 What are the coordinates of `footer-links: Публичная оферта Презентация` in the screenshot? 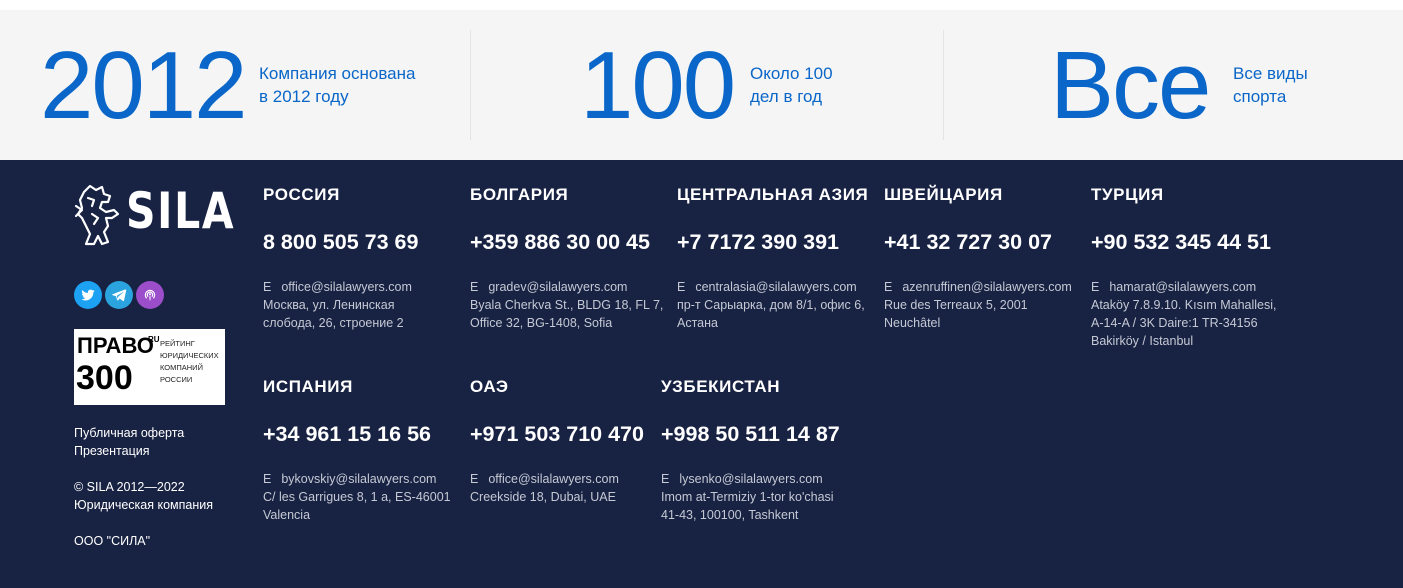 It's located at (129, 442).